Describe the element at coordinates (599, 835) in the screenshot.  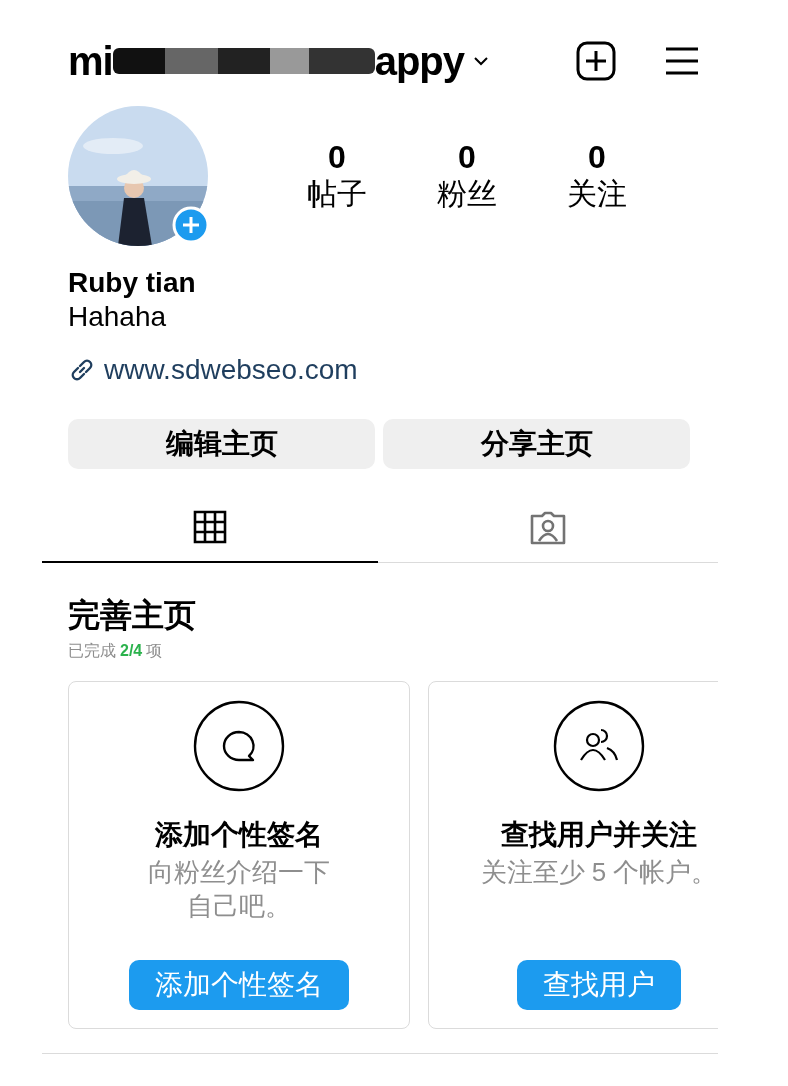
I see `card-title: 查找用户并关注` at that location.